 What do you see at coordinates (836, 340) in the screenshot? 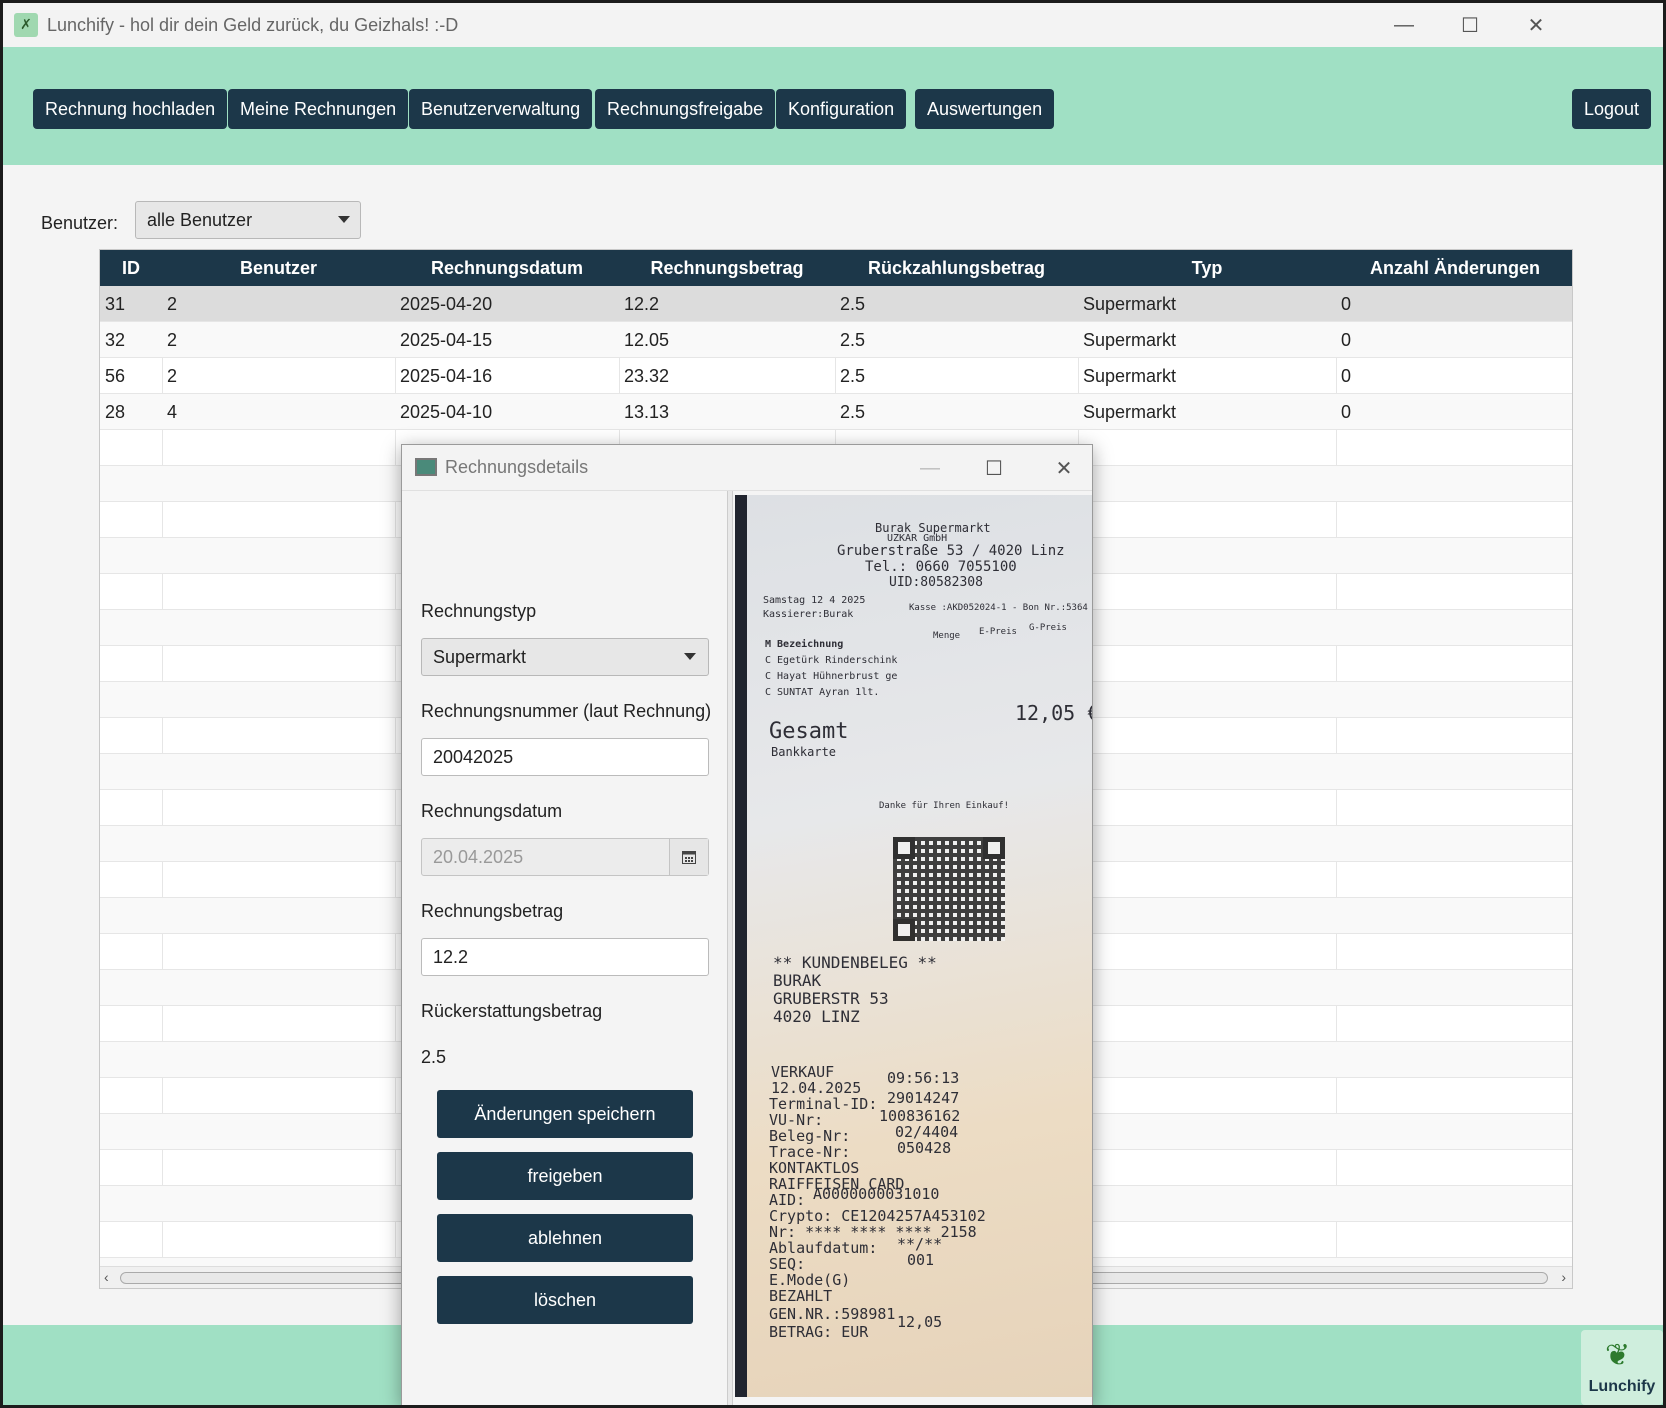
I see `table-row: 32 2 2025-04-15 12.05 2.5 Supermarkt 0` at bounding box center [836, 340].